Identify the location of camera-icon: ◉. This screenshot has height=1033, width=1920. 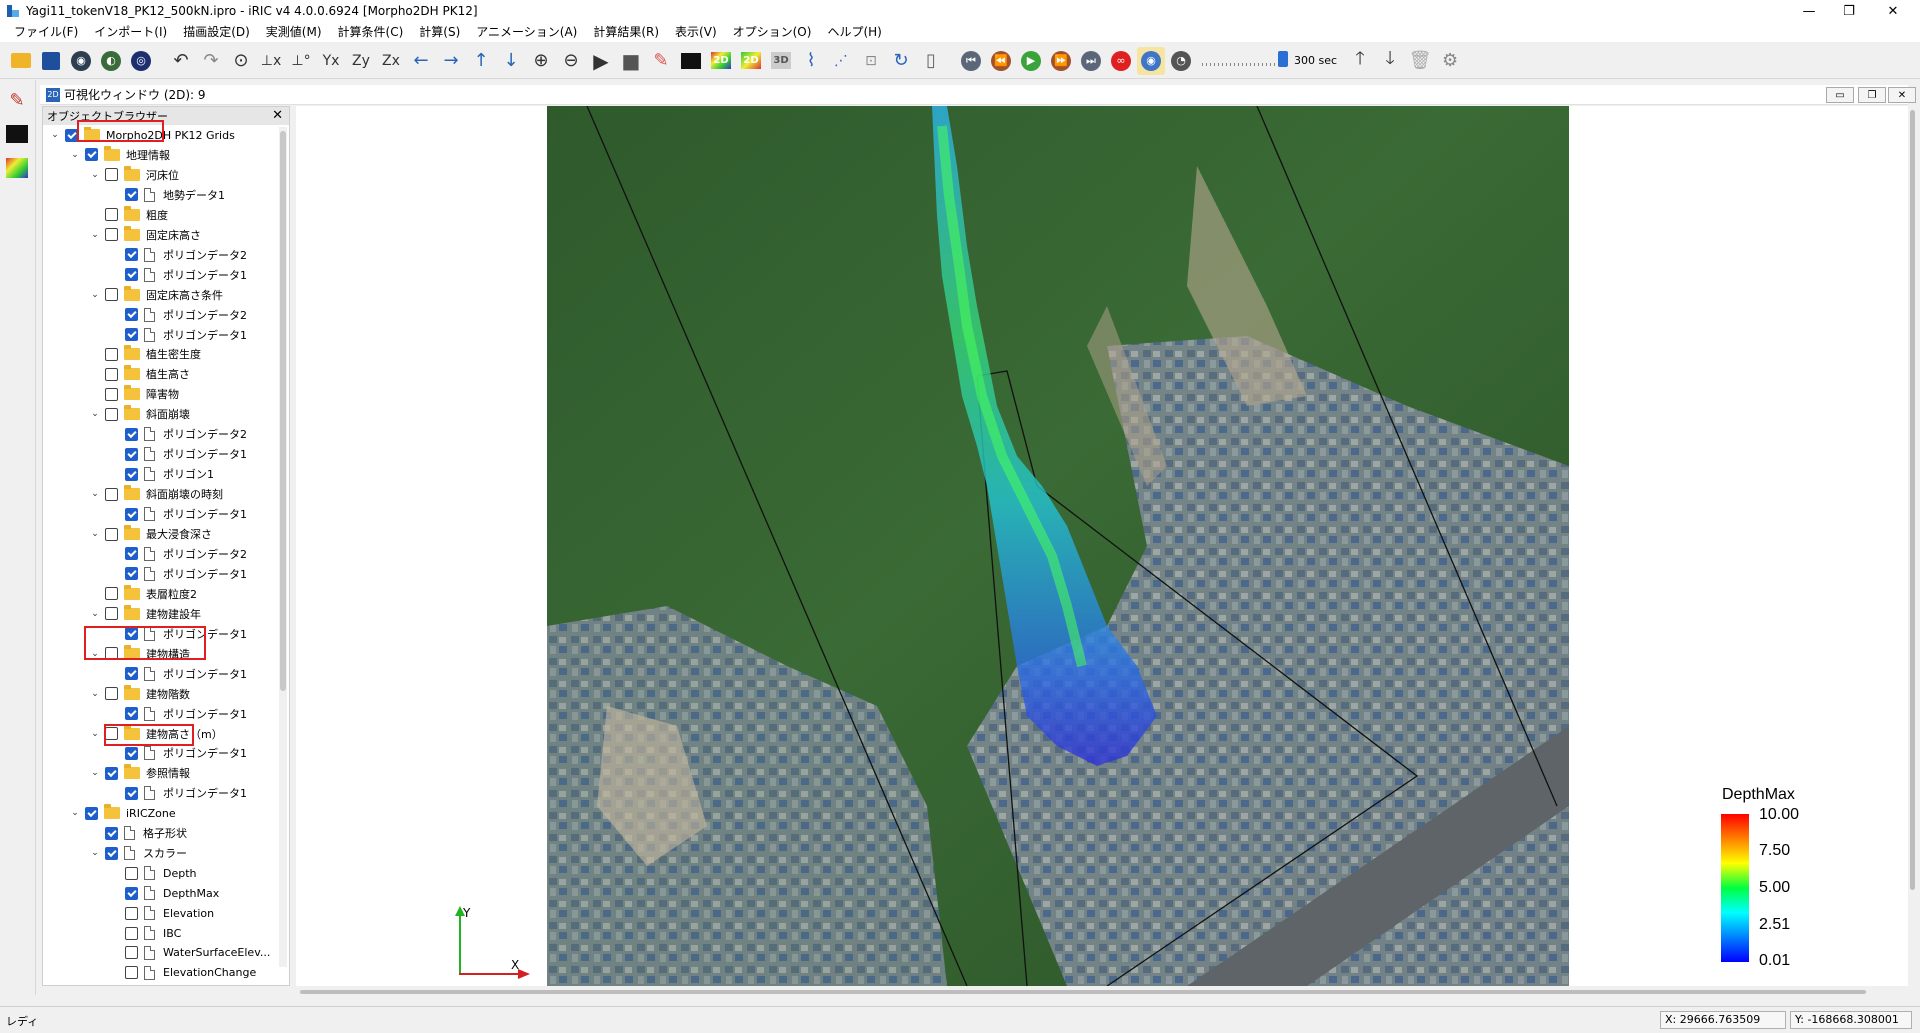
(81, 61).